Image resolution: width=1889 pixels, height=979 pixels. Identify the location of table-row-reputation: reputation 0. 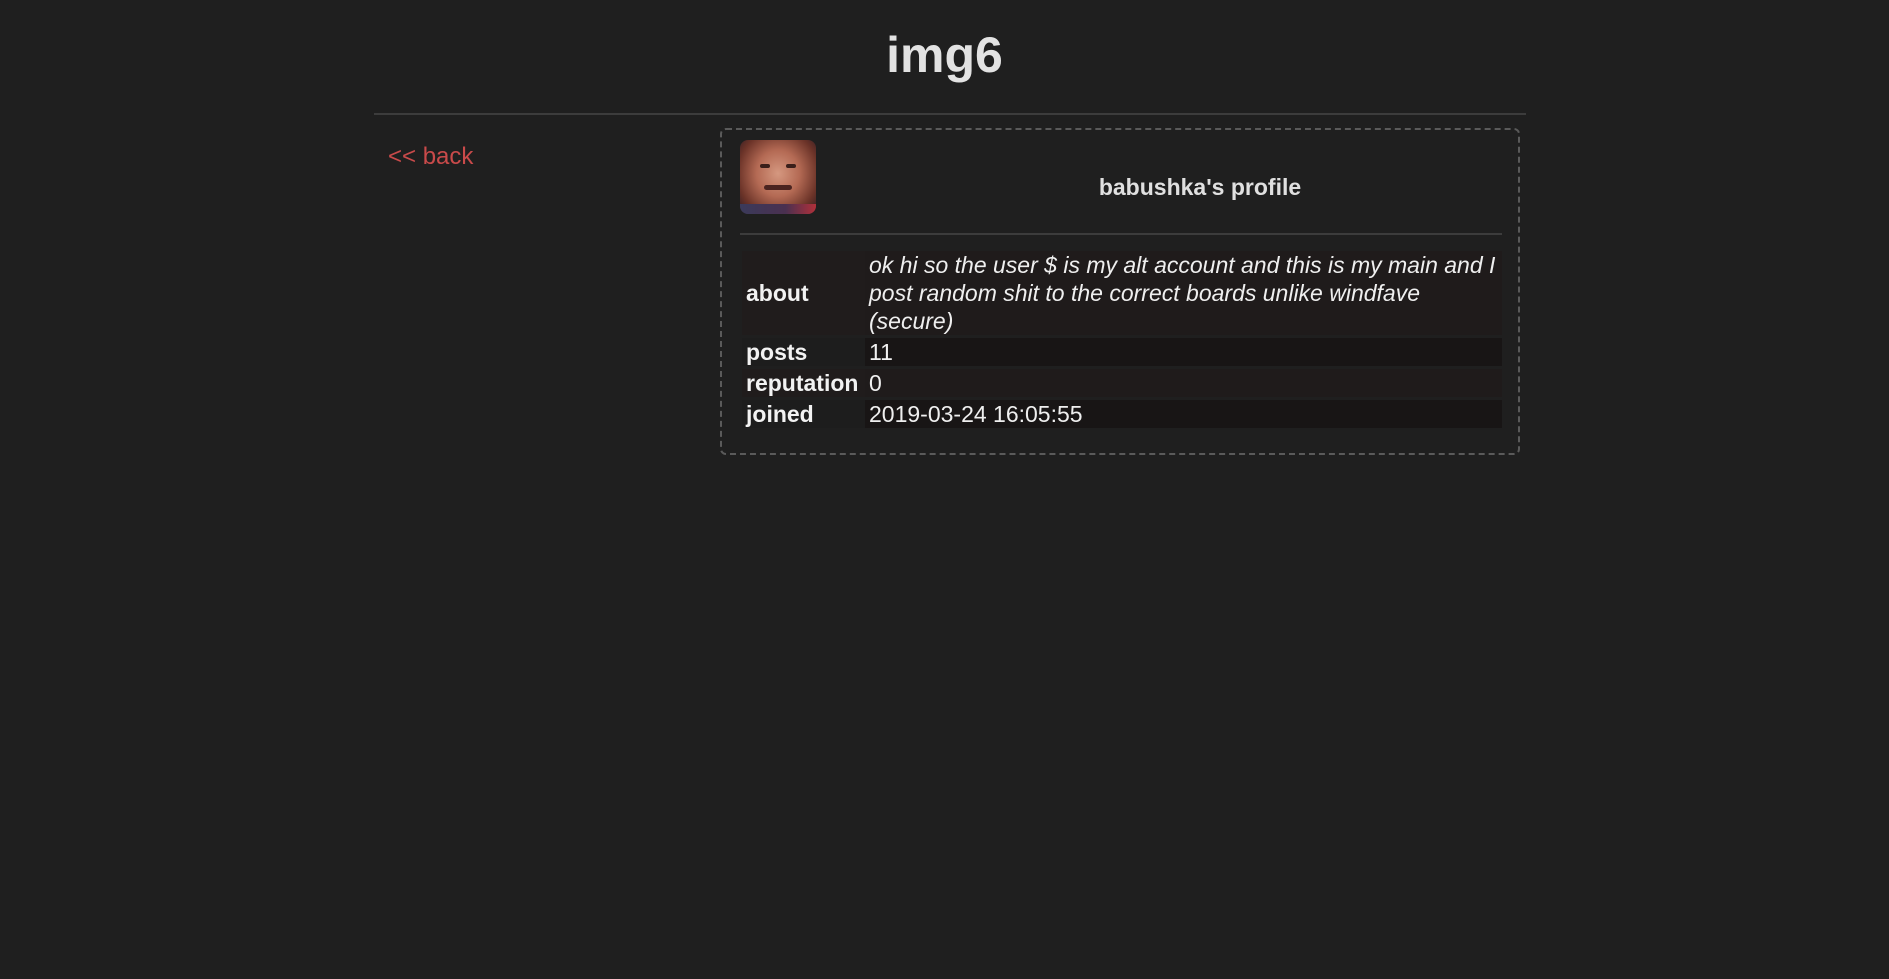
(1122, 383).